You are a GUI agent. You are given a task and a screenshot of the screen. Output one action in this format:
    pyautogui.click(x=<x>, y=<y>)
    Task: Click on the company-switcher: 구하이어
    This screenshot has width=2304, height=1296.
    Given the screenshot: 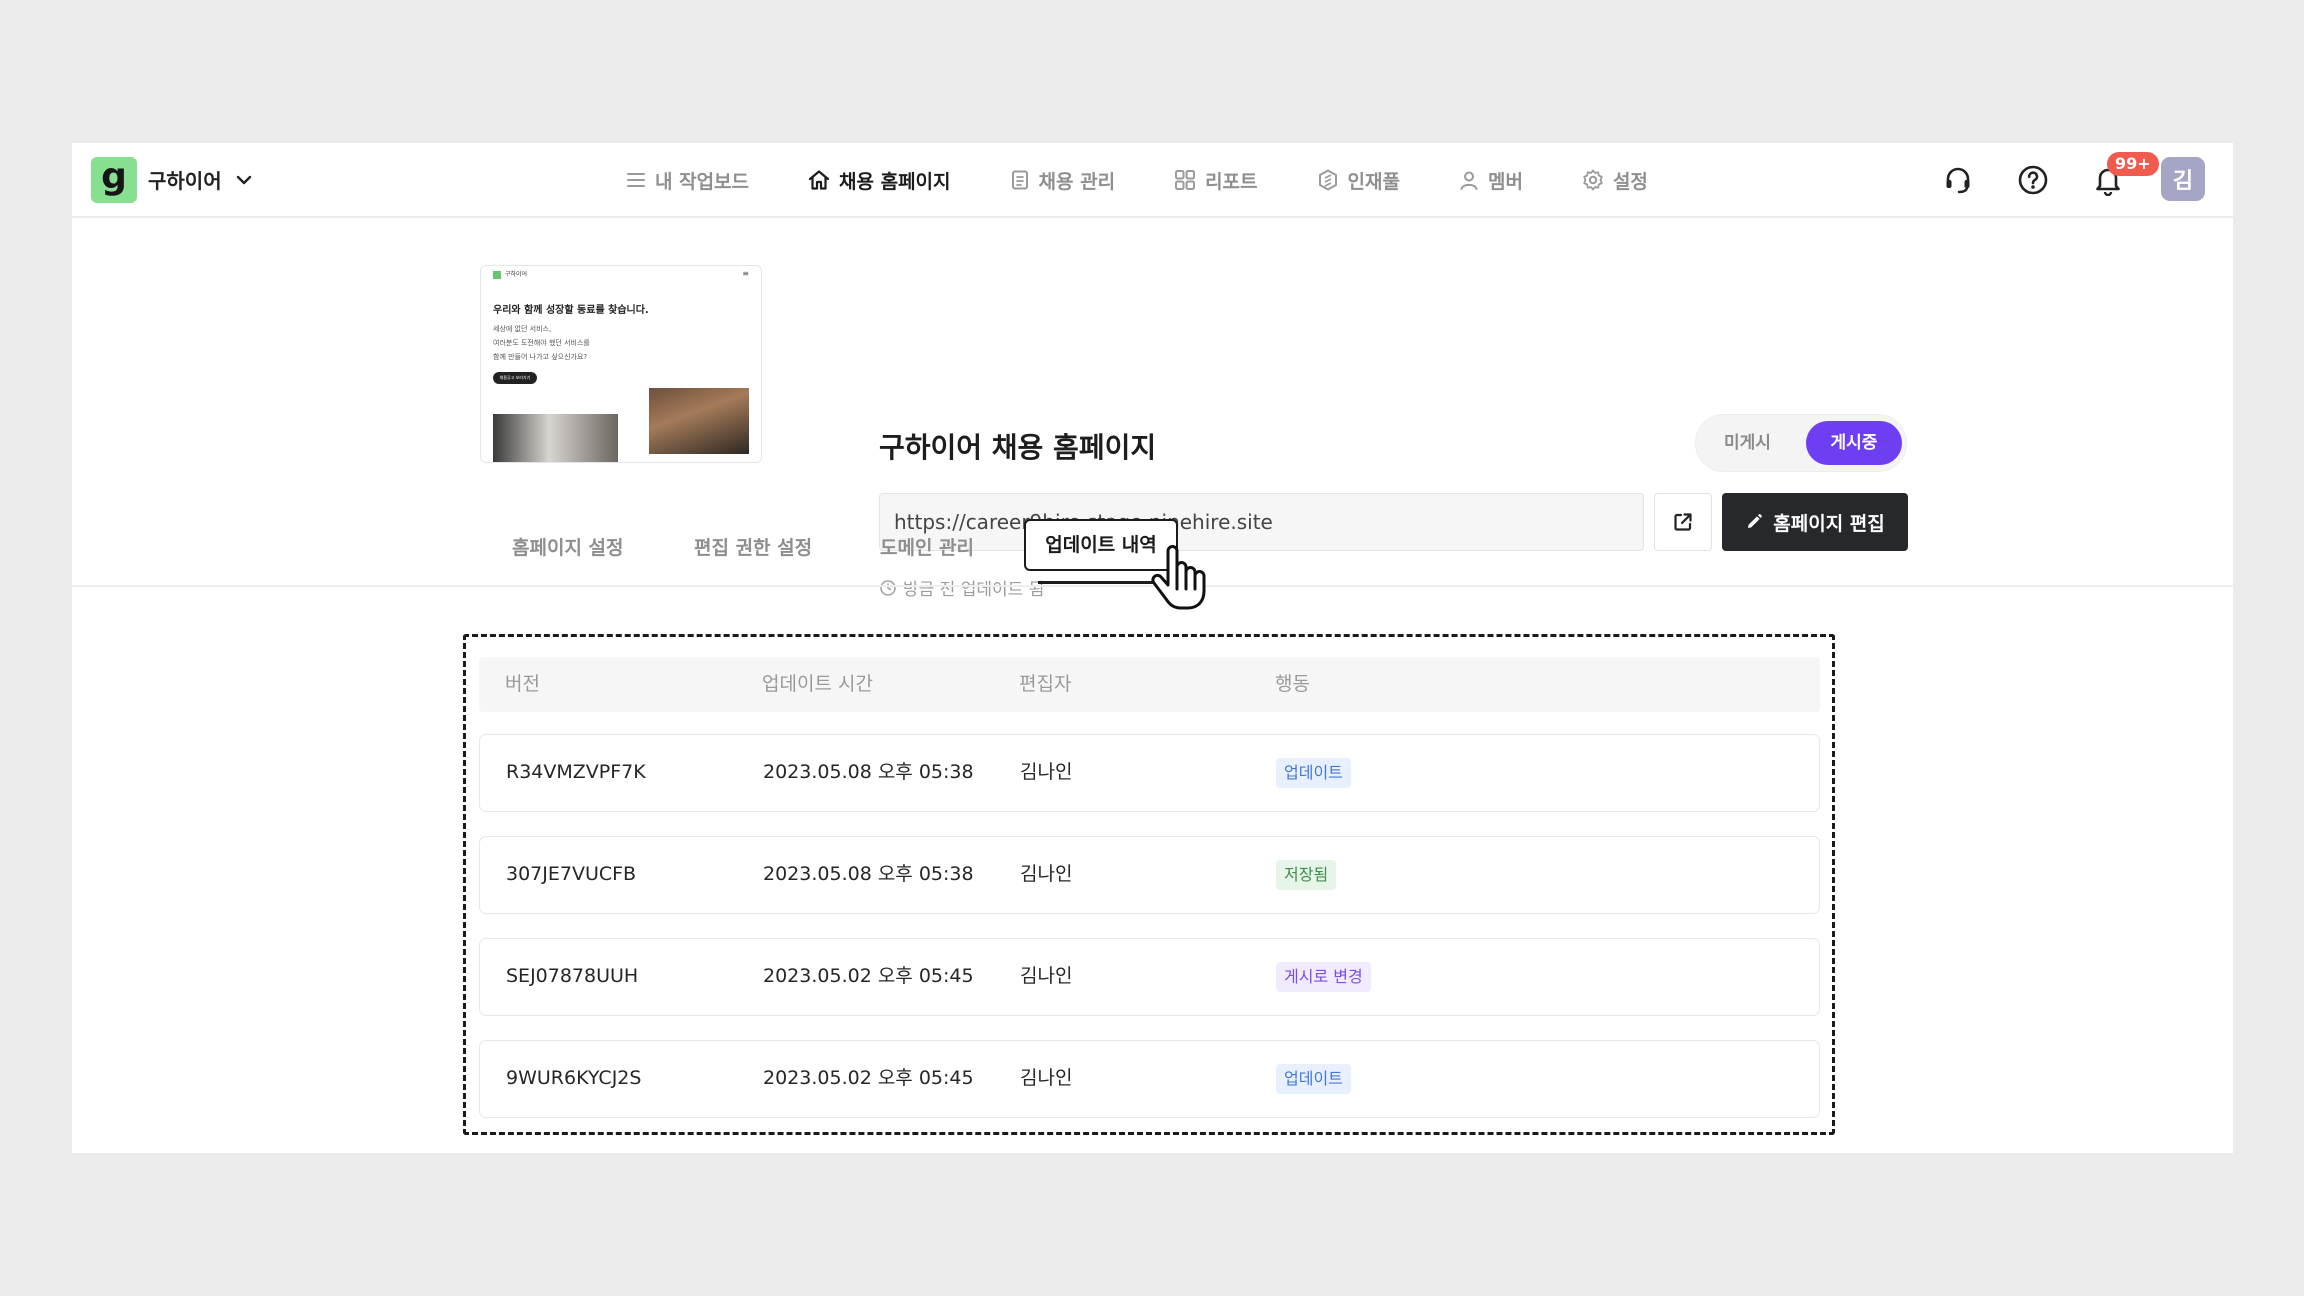 What is the action you would take?
    pyautogui.click(x=200, y=179)
    